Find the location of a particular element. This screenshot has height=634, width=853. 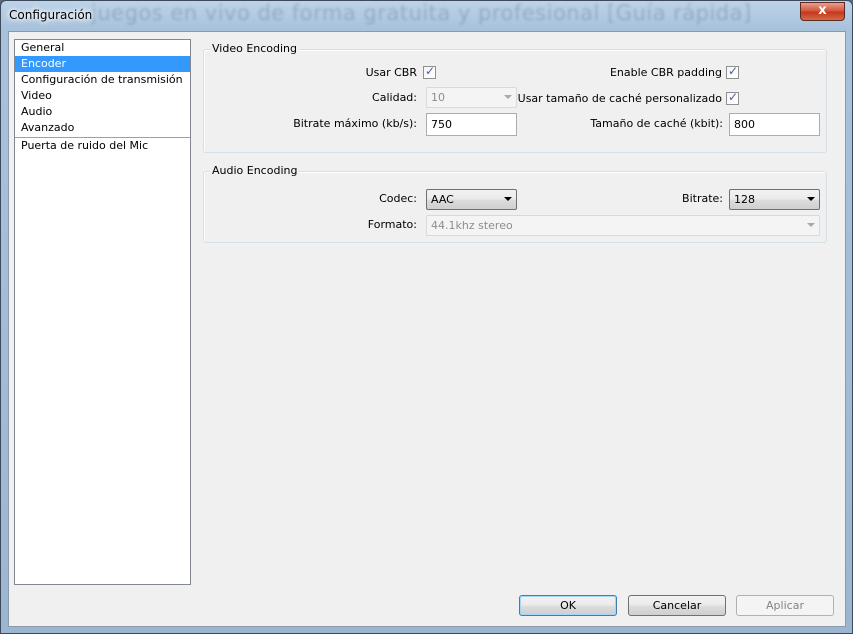

quality-label: Calidad: is located at coordinates (394, 97).